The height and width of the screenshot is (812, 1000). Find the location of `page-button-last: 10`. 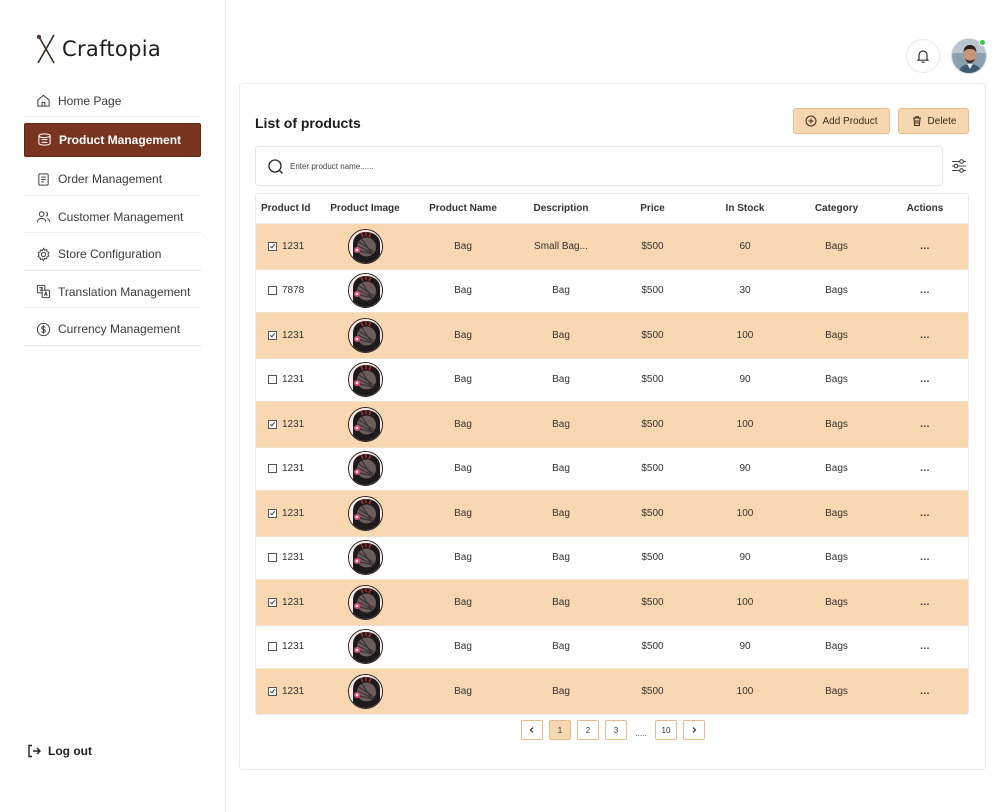

page-button-last: 10 is located at coordinates (666, 730).